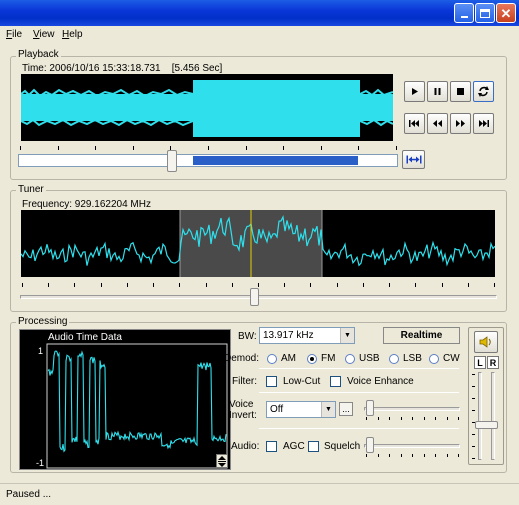 Image resolution: width=519 pixels, height=505 pixels. I want to click on skip-end-icon, so click(484, 123).